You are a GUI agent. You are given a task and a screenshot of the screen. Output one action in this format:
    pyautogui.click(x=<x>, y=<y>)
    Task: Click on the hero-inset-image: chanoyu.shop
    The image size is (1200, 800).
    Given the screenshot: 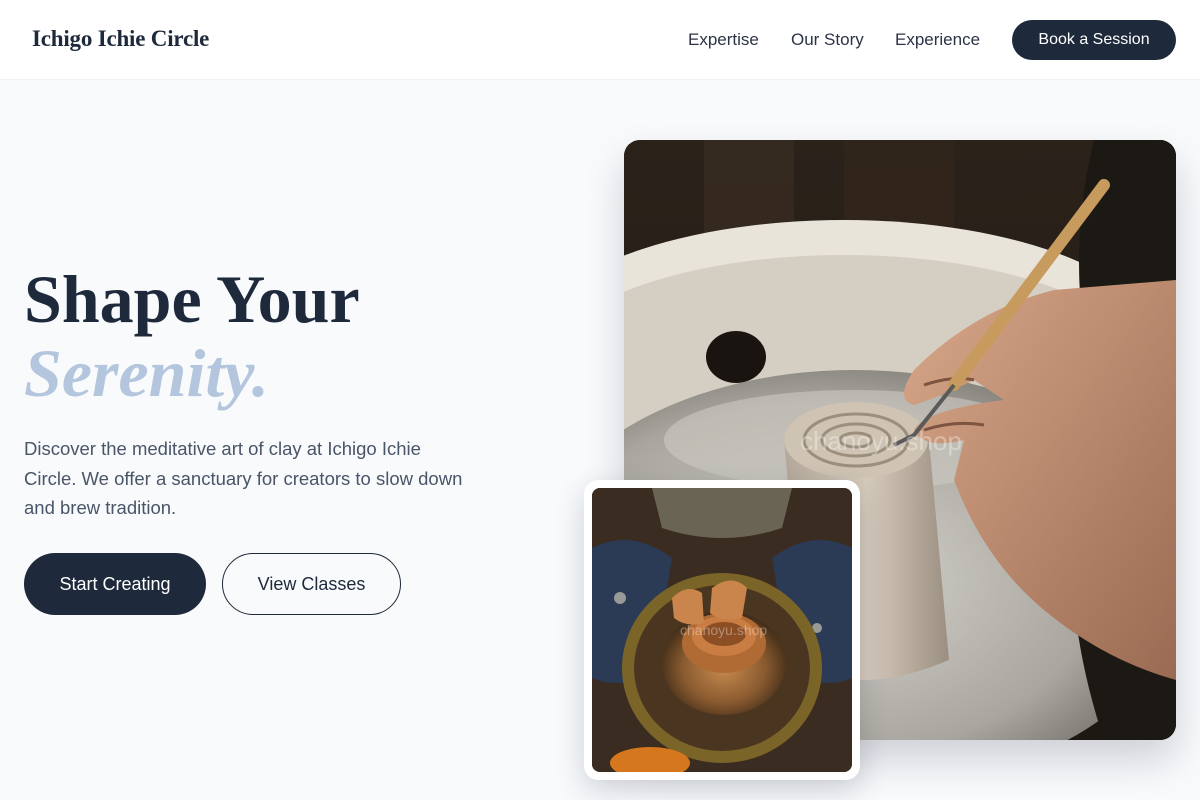 What is the action you would take?
    pyautogui.click(x=722, y=630)
    